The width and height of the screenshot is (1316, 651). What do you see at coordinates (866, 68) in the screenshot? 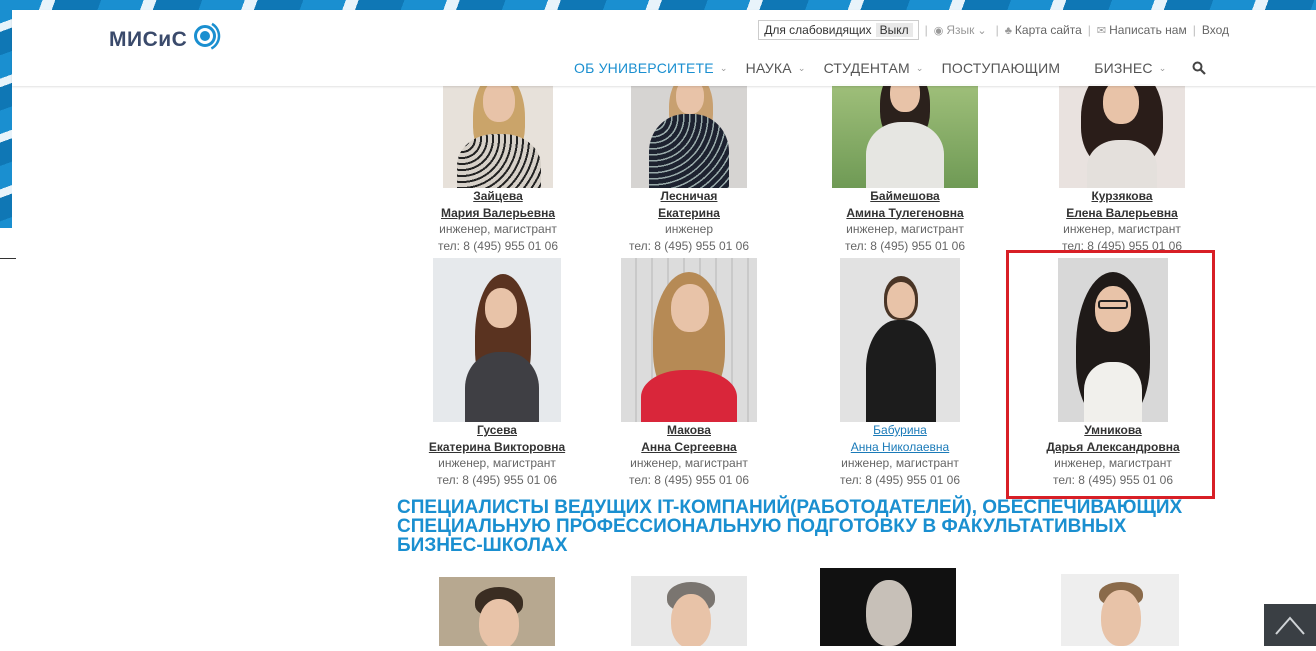
I see `nav-students-label: СТУДЕНТАМ` at bounding box center [866, 68].